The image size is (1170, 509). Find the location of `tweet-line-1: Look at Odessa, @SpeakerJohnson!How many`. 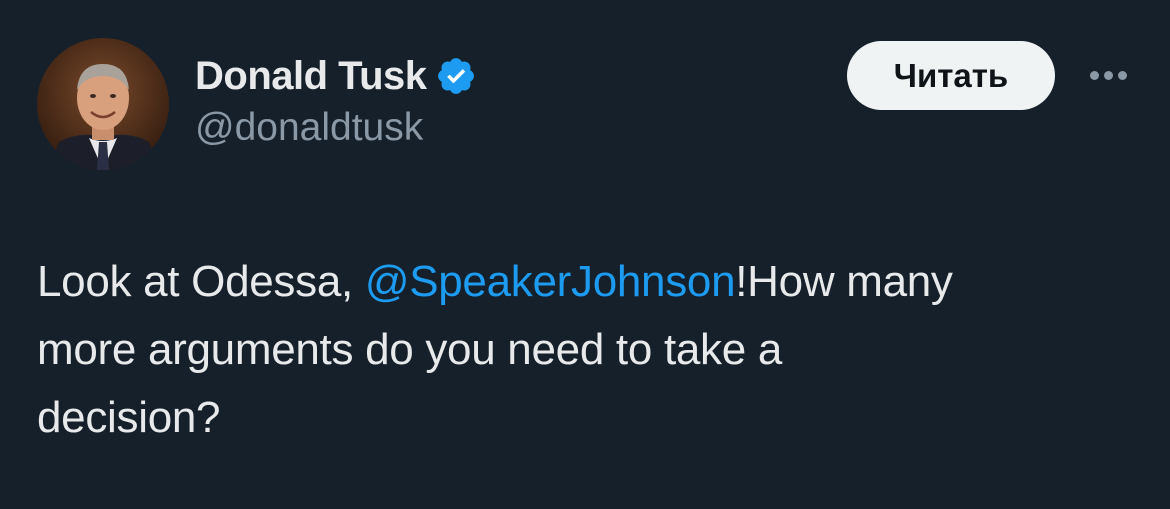

tweet-line-1: Look at Odessa, @SpeakerJohnson!How many is located at coordinates (587, 282).